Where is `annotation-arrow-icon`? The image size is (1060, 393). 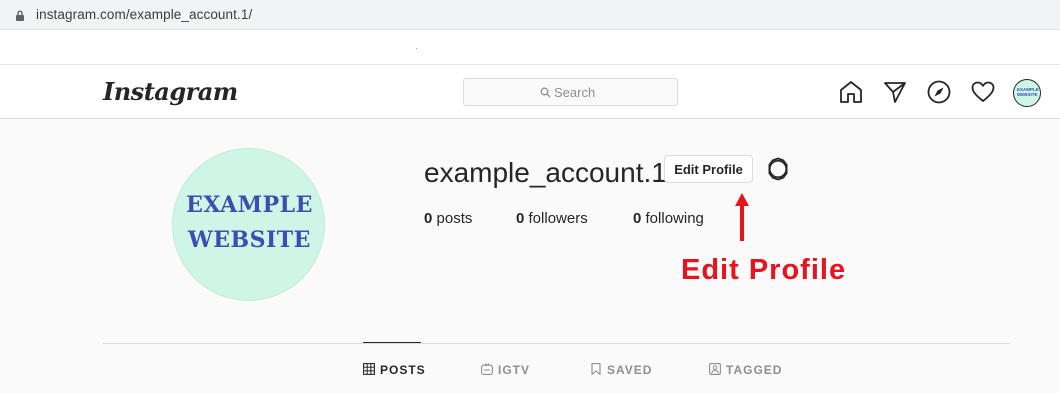
annotation-arrow-icon is located at coordinates (742, 217).